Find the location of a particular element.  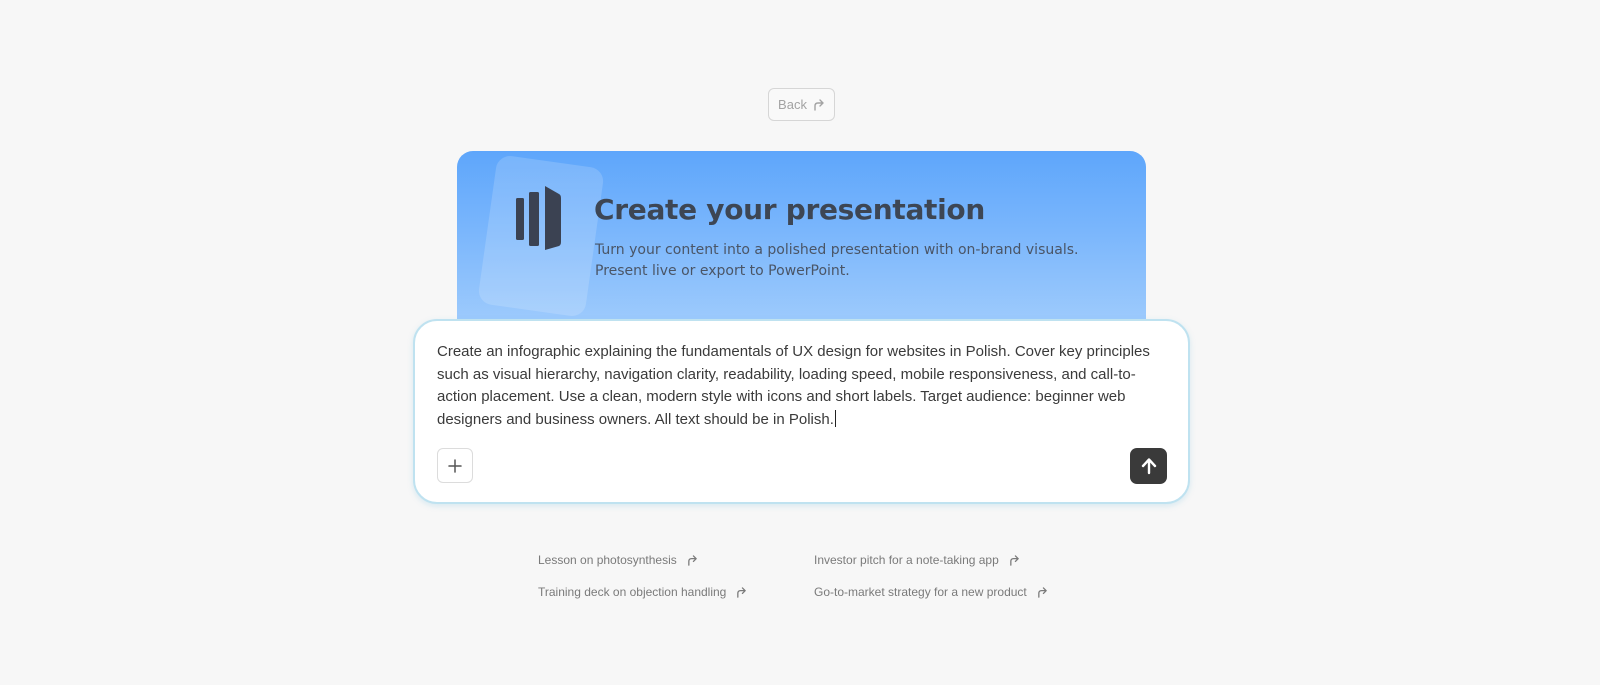

suggestion-training-deck: Training deck on objection handling is located at coordinates (642, 592).